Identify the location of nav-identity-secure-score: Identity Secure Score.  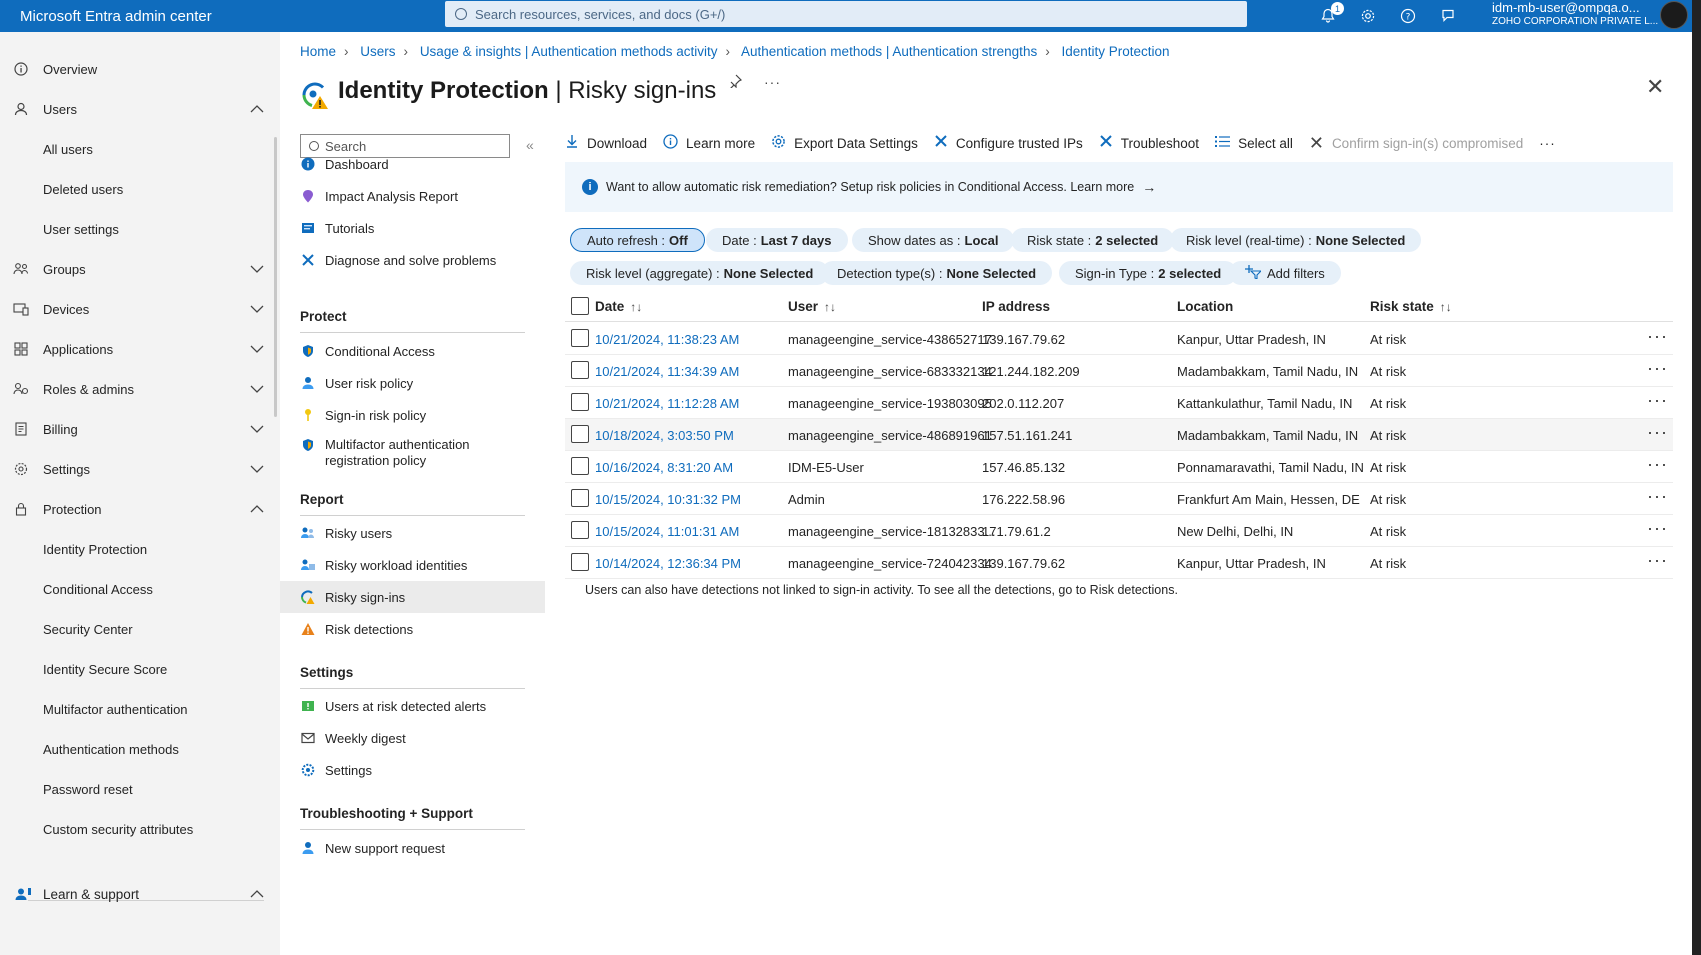
(135, 669).